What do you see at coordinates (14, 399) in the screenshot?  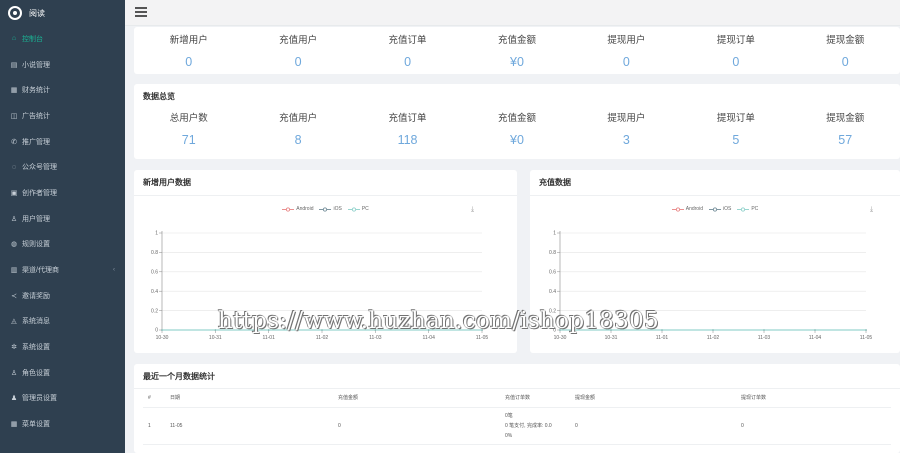 I see `admin-icon: ♟` at bounding box center [14, 399].